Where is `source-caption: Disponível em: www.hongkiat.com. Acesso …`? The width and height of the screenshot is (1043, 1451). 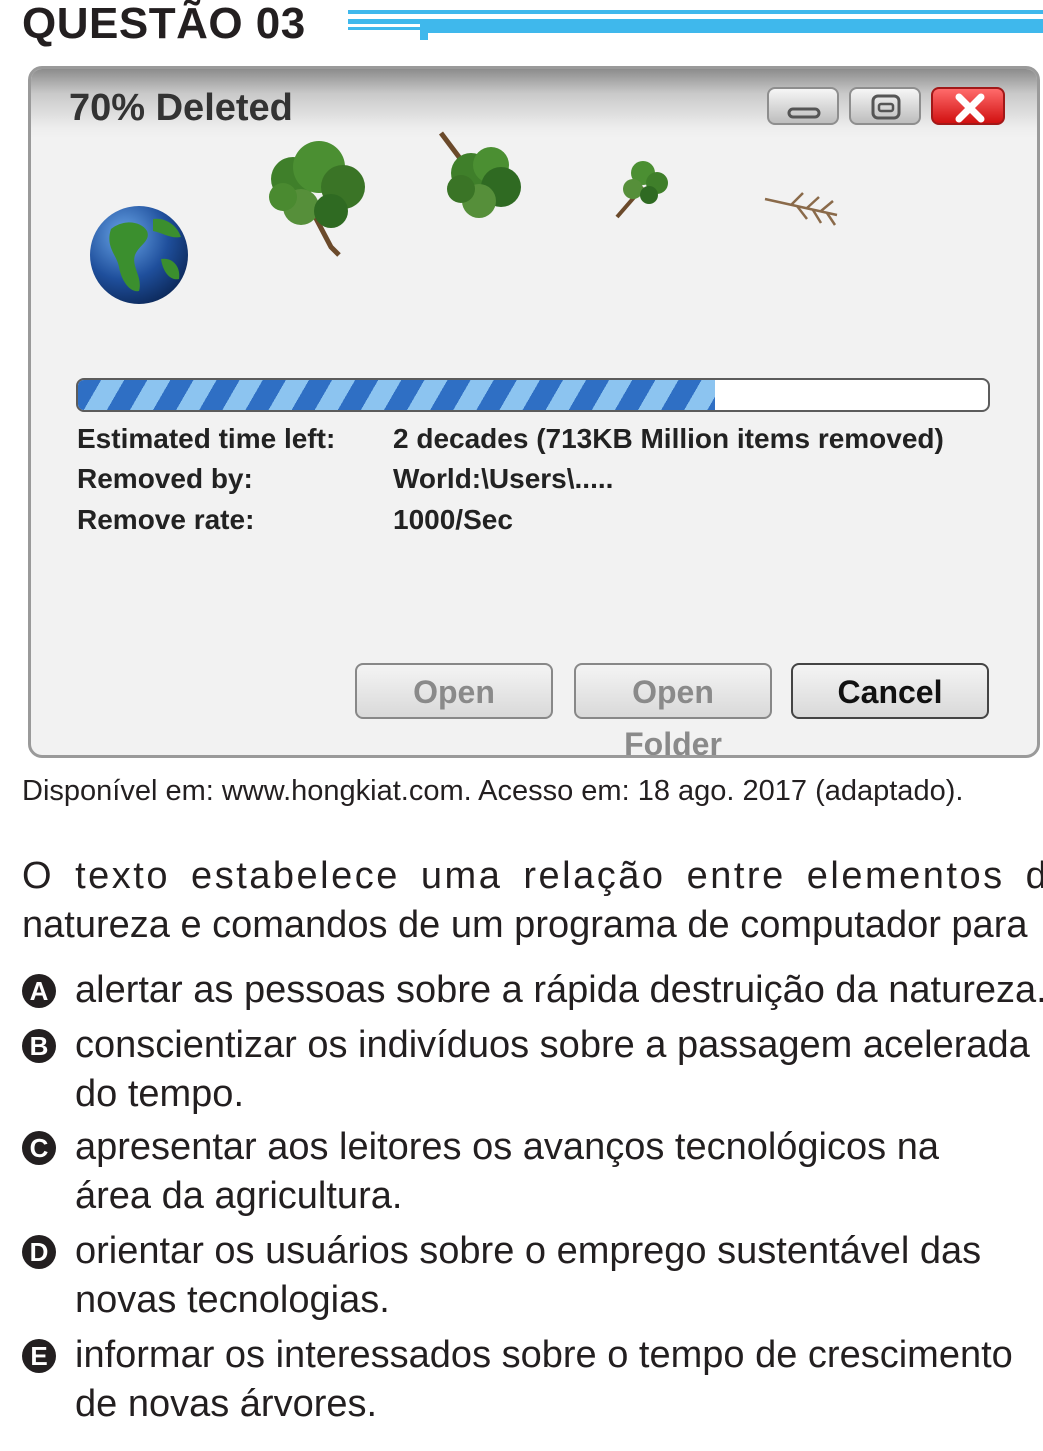 source-caption: Disponível em: www.hongkiat.com. Acesso … is located at coordinates (493, 791).